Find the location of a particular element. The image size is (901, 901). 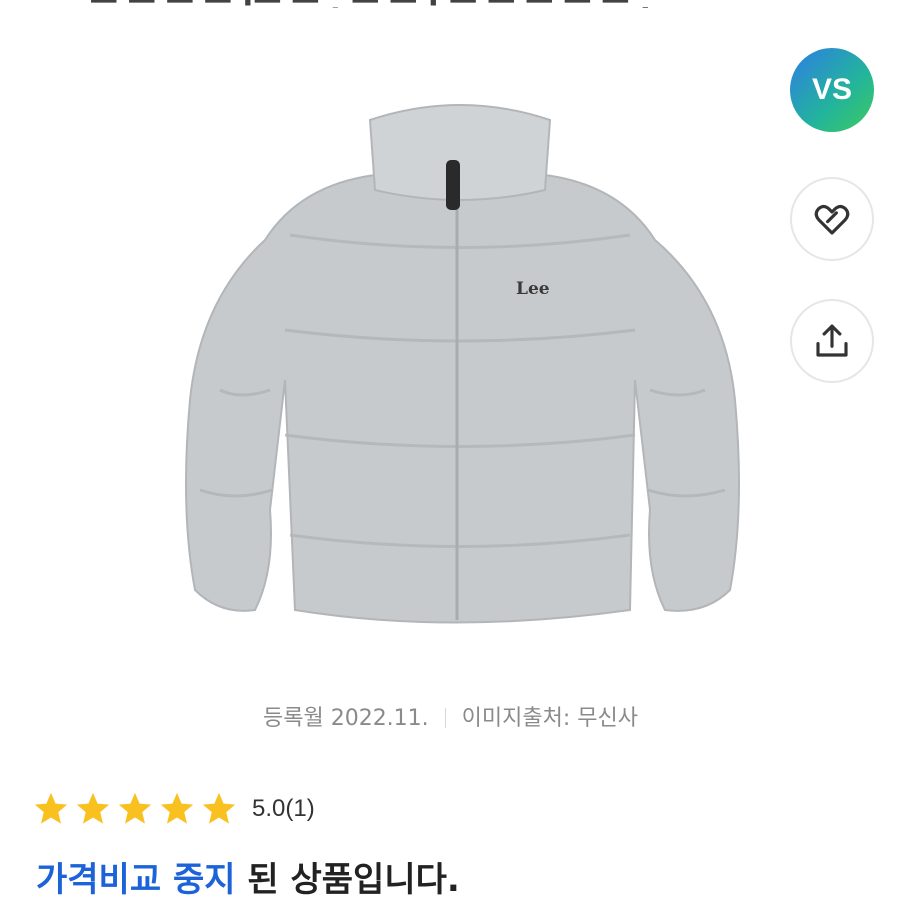

vs-compare-button: VS is located at coordinates (832, 90).